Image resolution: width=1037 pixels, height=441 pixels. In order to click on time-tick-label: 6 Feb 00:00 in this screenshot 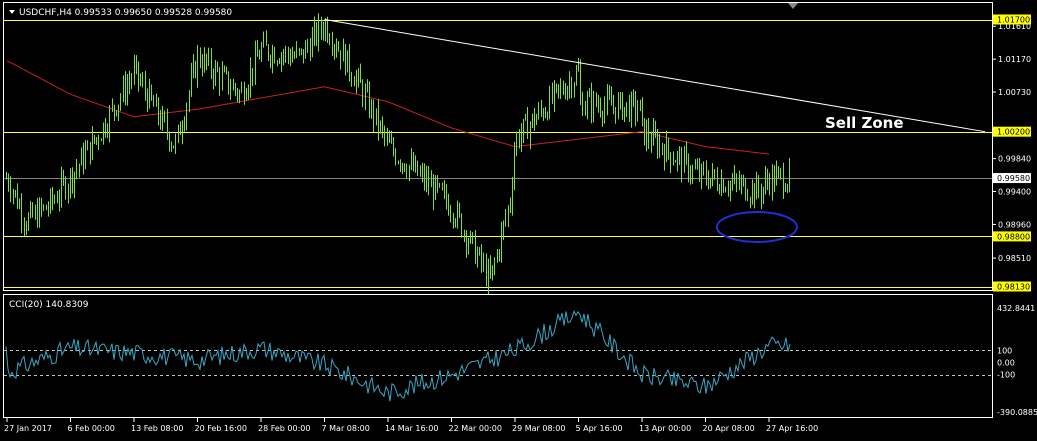, I will do `click(91, 428)`.